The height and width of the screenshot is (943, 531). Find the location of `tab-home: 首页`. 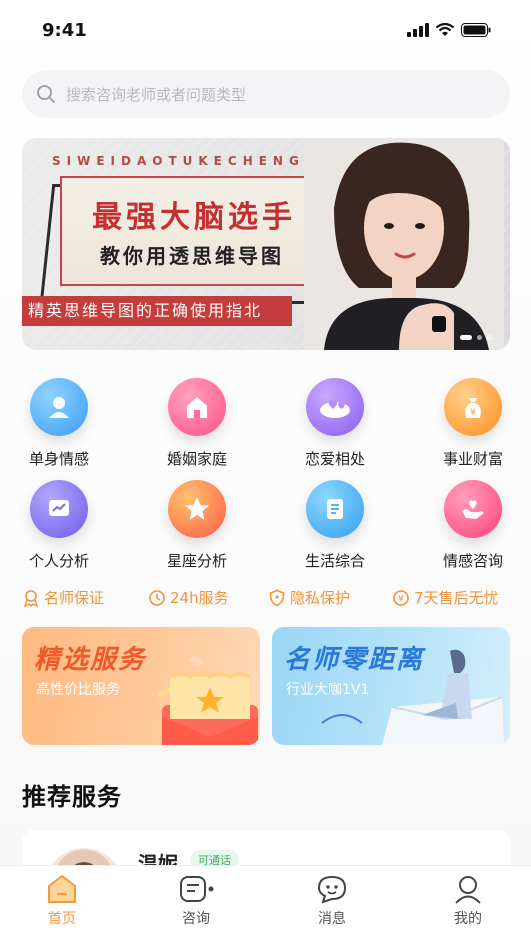

tab-home: 首页 is located at coordinates (62, 901).